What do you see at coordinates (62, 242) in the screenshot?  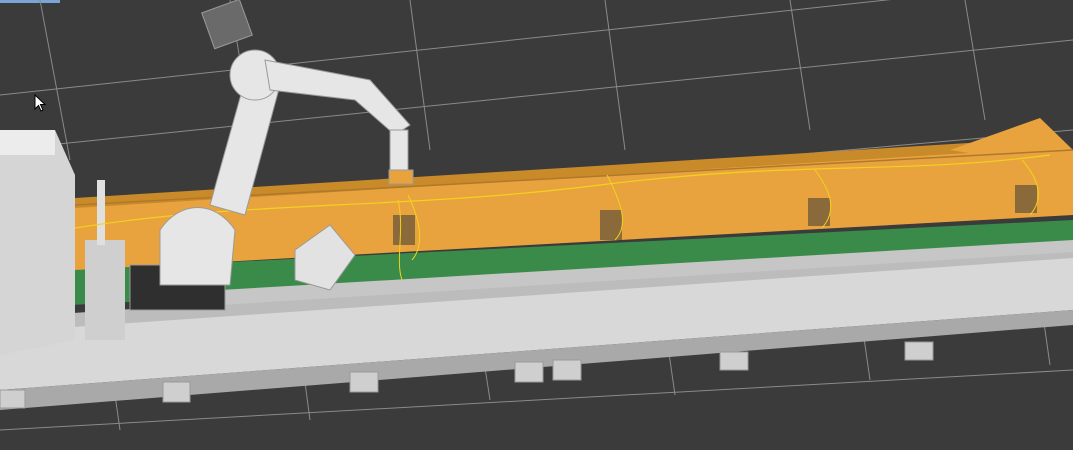 I see `left-equipment-cabinet` at bounding box center [62, 242].